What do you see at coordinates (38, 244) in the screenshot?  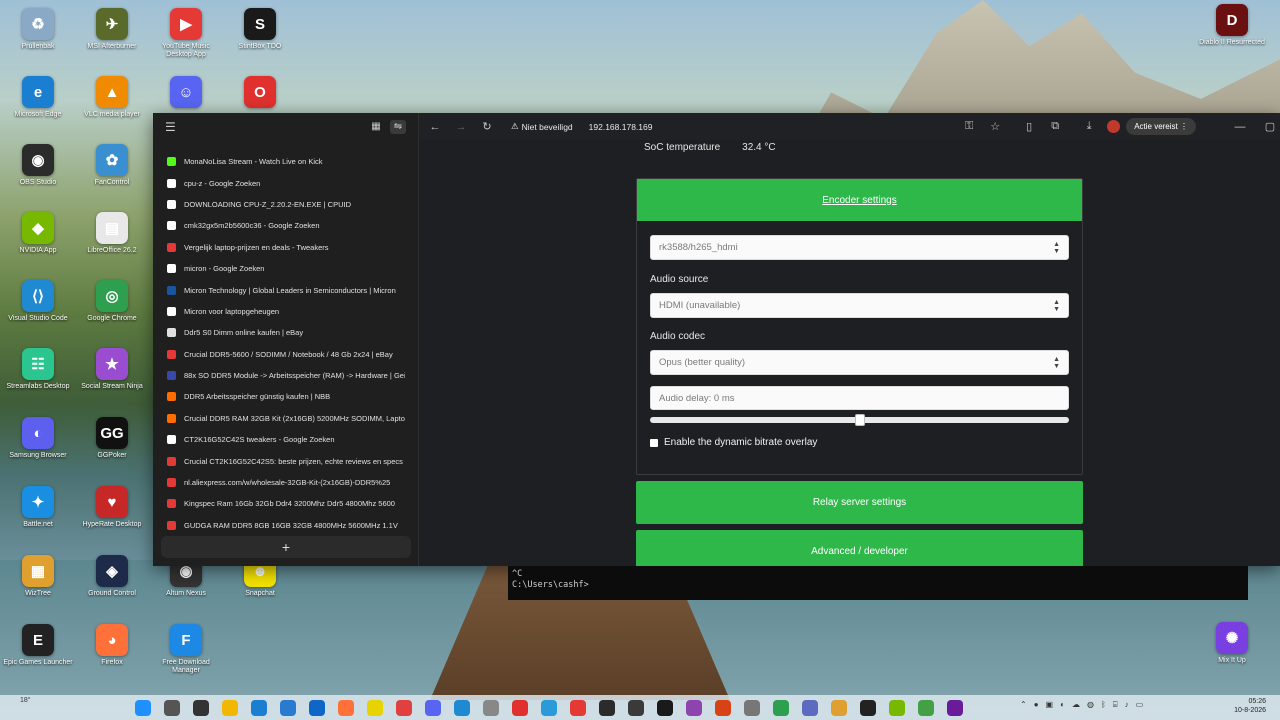 I see `desktop-icon: ◆ NVIDIA App` at bounding box center [38, 244].